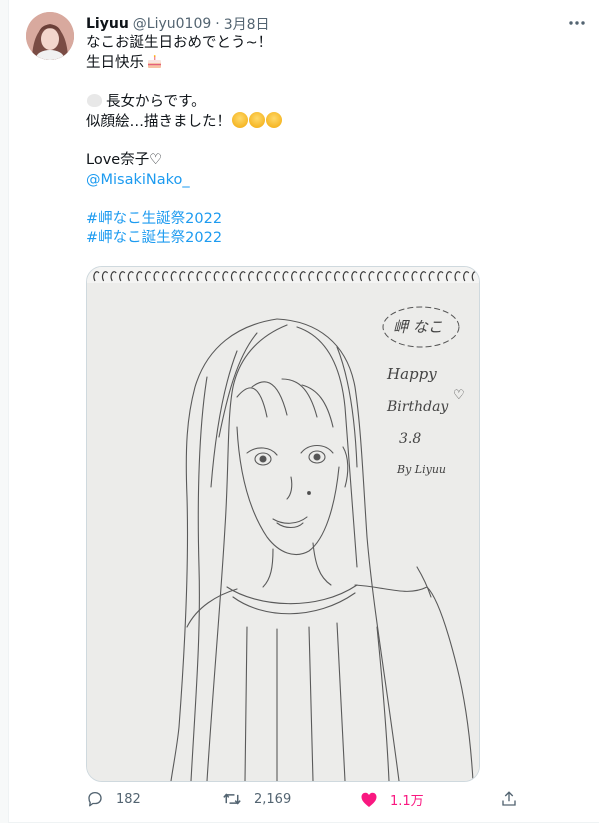 The height and width of the screenshot is (823, 599). Describe the element at coordinates (421, 469) in the screenshot. I see `sketch-signature-text: By Liyuu` at that location.